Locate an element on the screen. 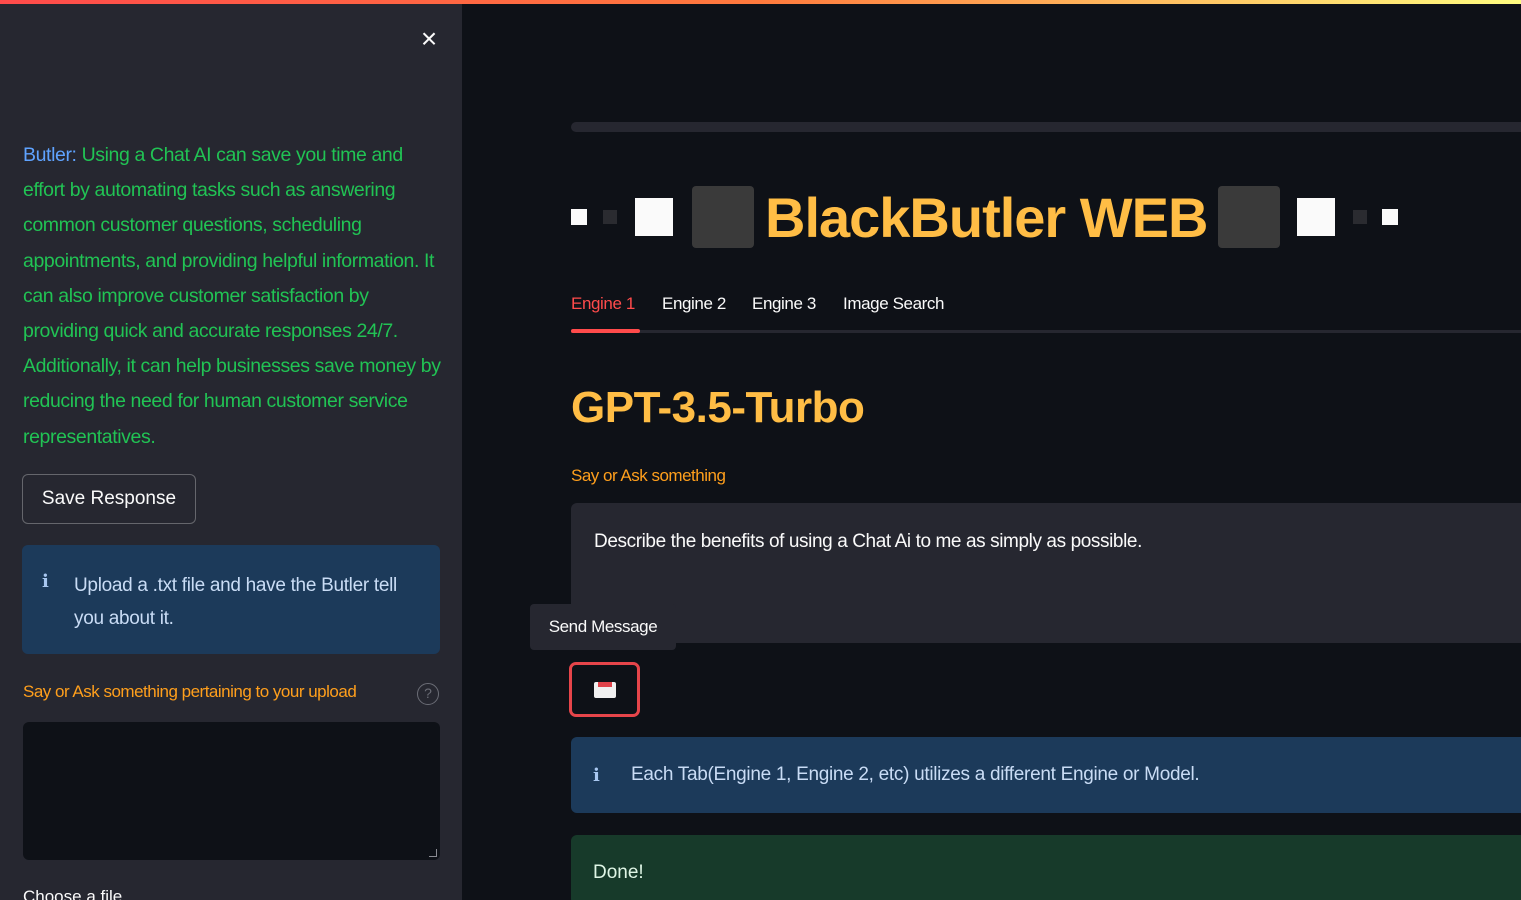 This screenshot has height=900, width=1521. tab-image-search: Image Search is located at coordinates (893, 304).